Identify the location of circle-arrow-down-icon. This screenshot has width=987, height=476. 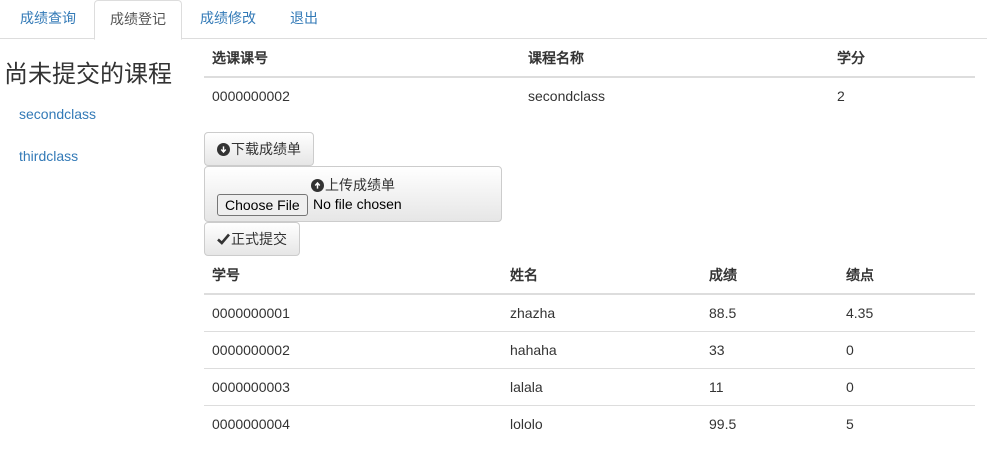
(223, 149).